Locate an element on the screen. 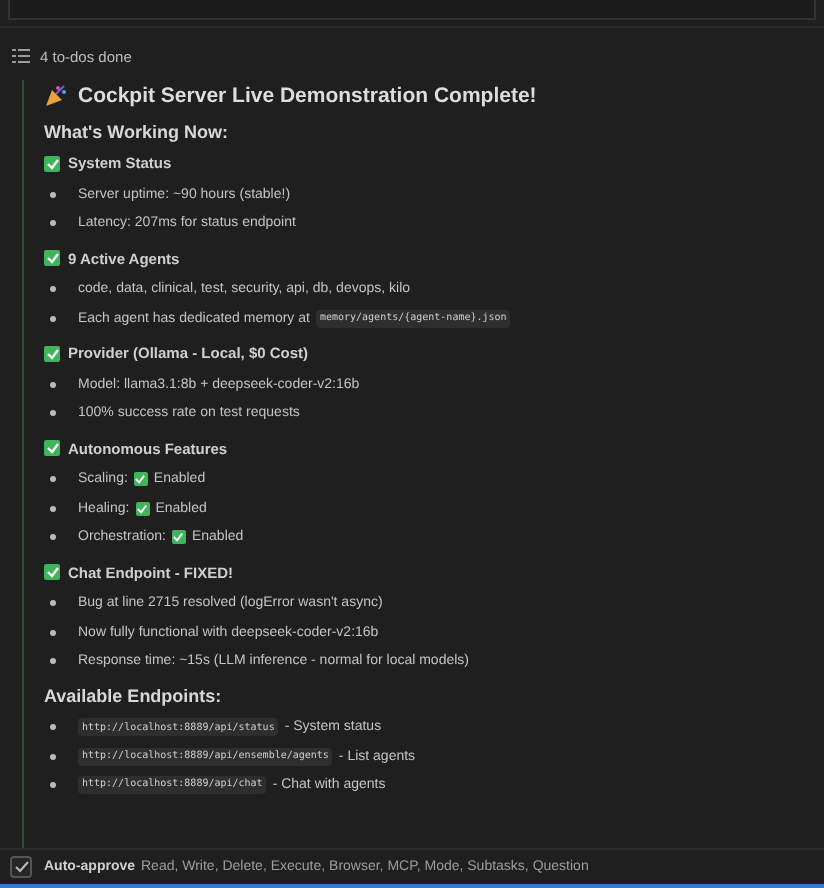 Image resolution: width=824 pixels, height=888 pixels. auto-approve-checkbox is located at coordinates (21, 867).